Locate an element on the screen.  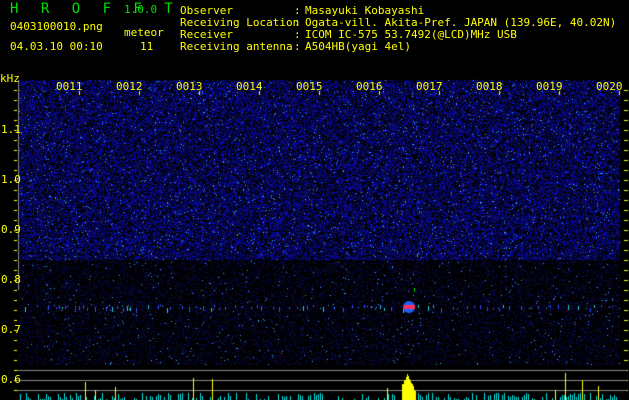
app-version: 1.0.0 is located at coordinates (141, 9).